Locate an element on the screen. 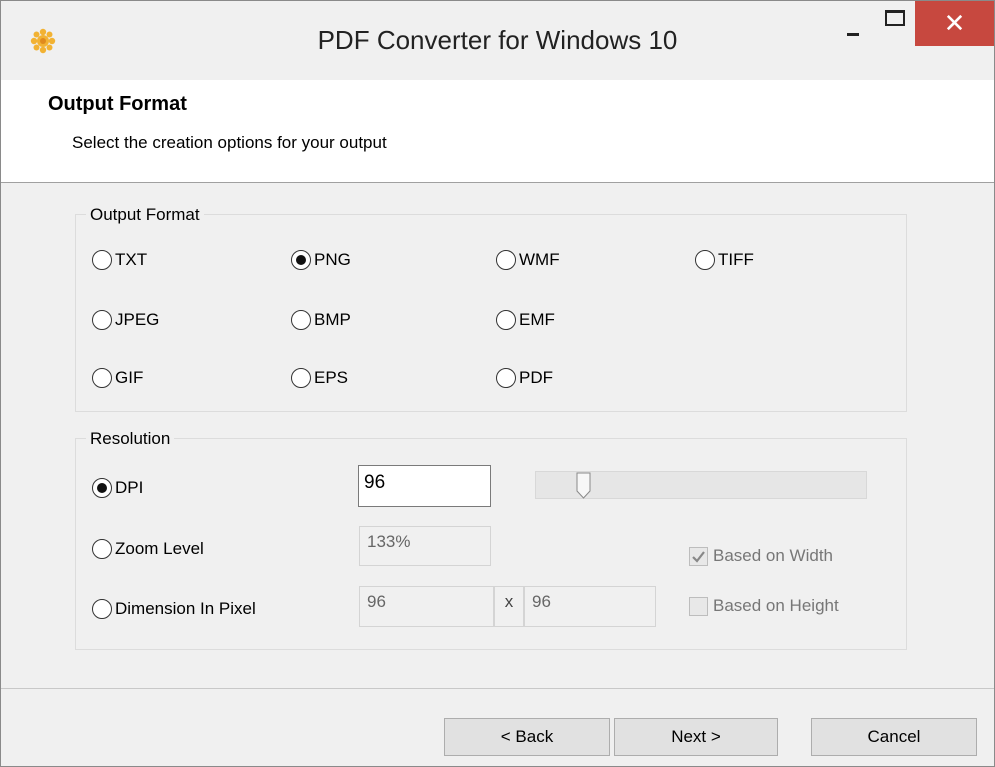 The width and height of the screenshot is (995, 767). maximize-button is located at coordinates (896, 24).